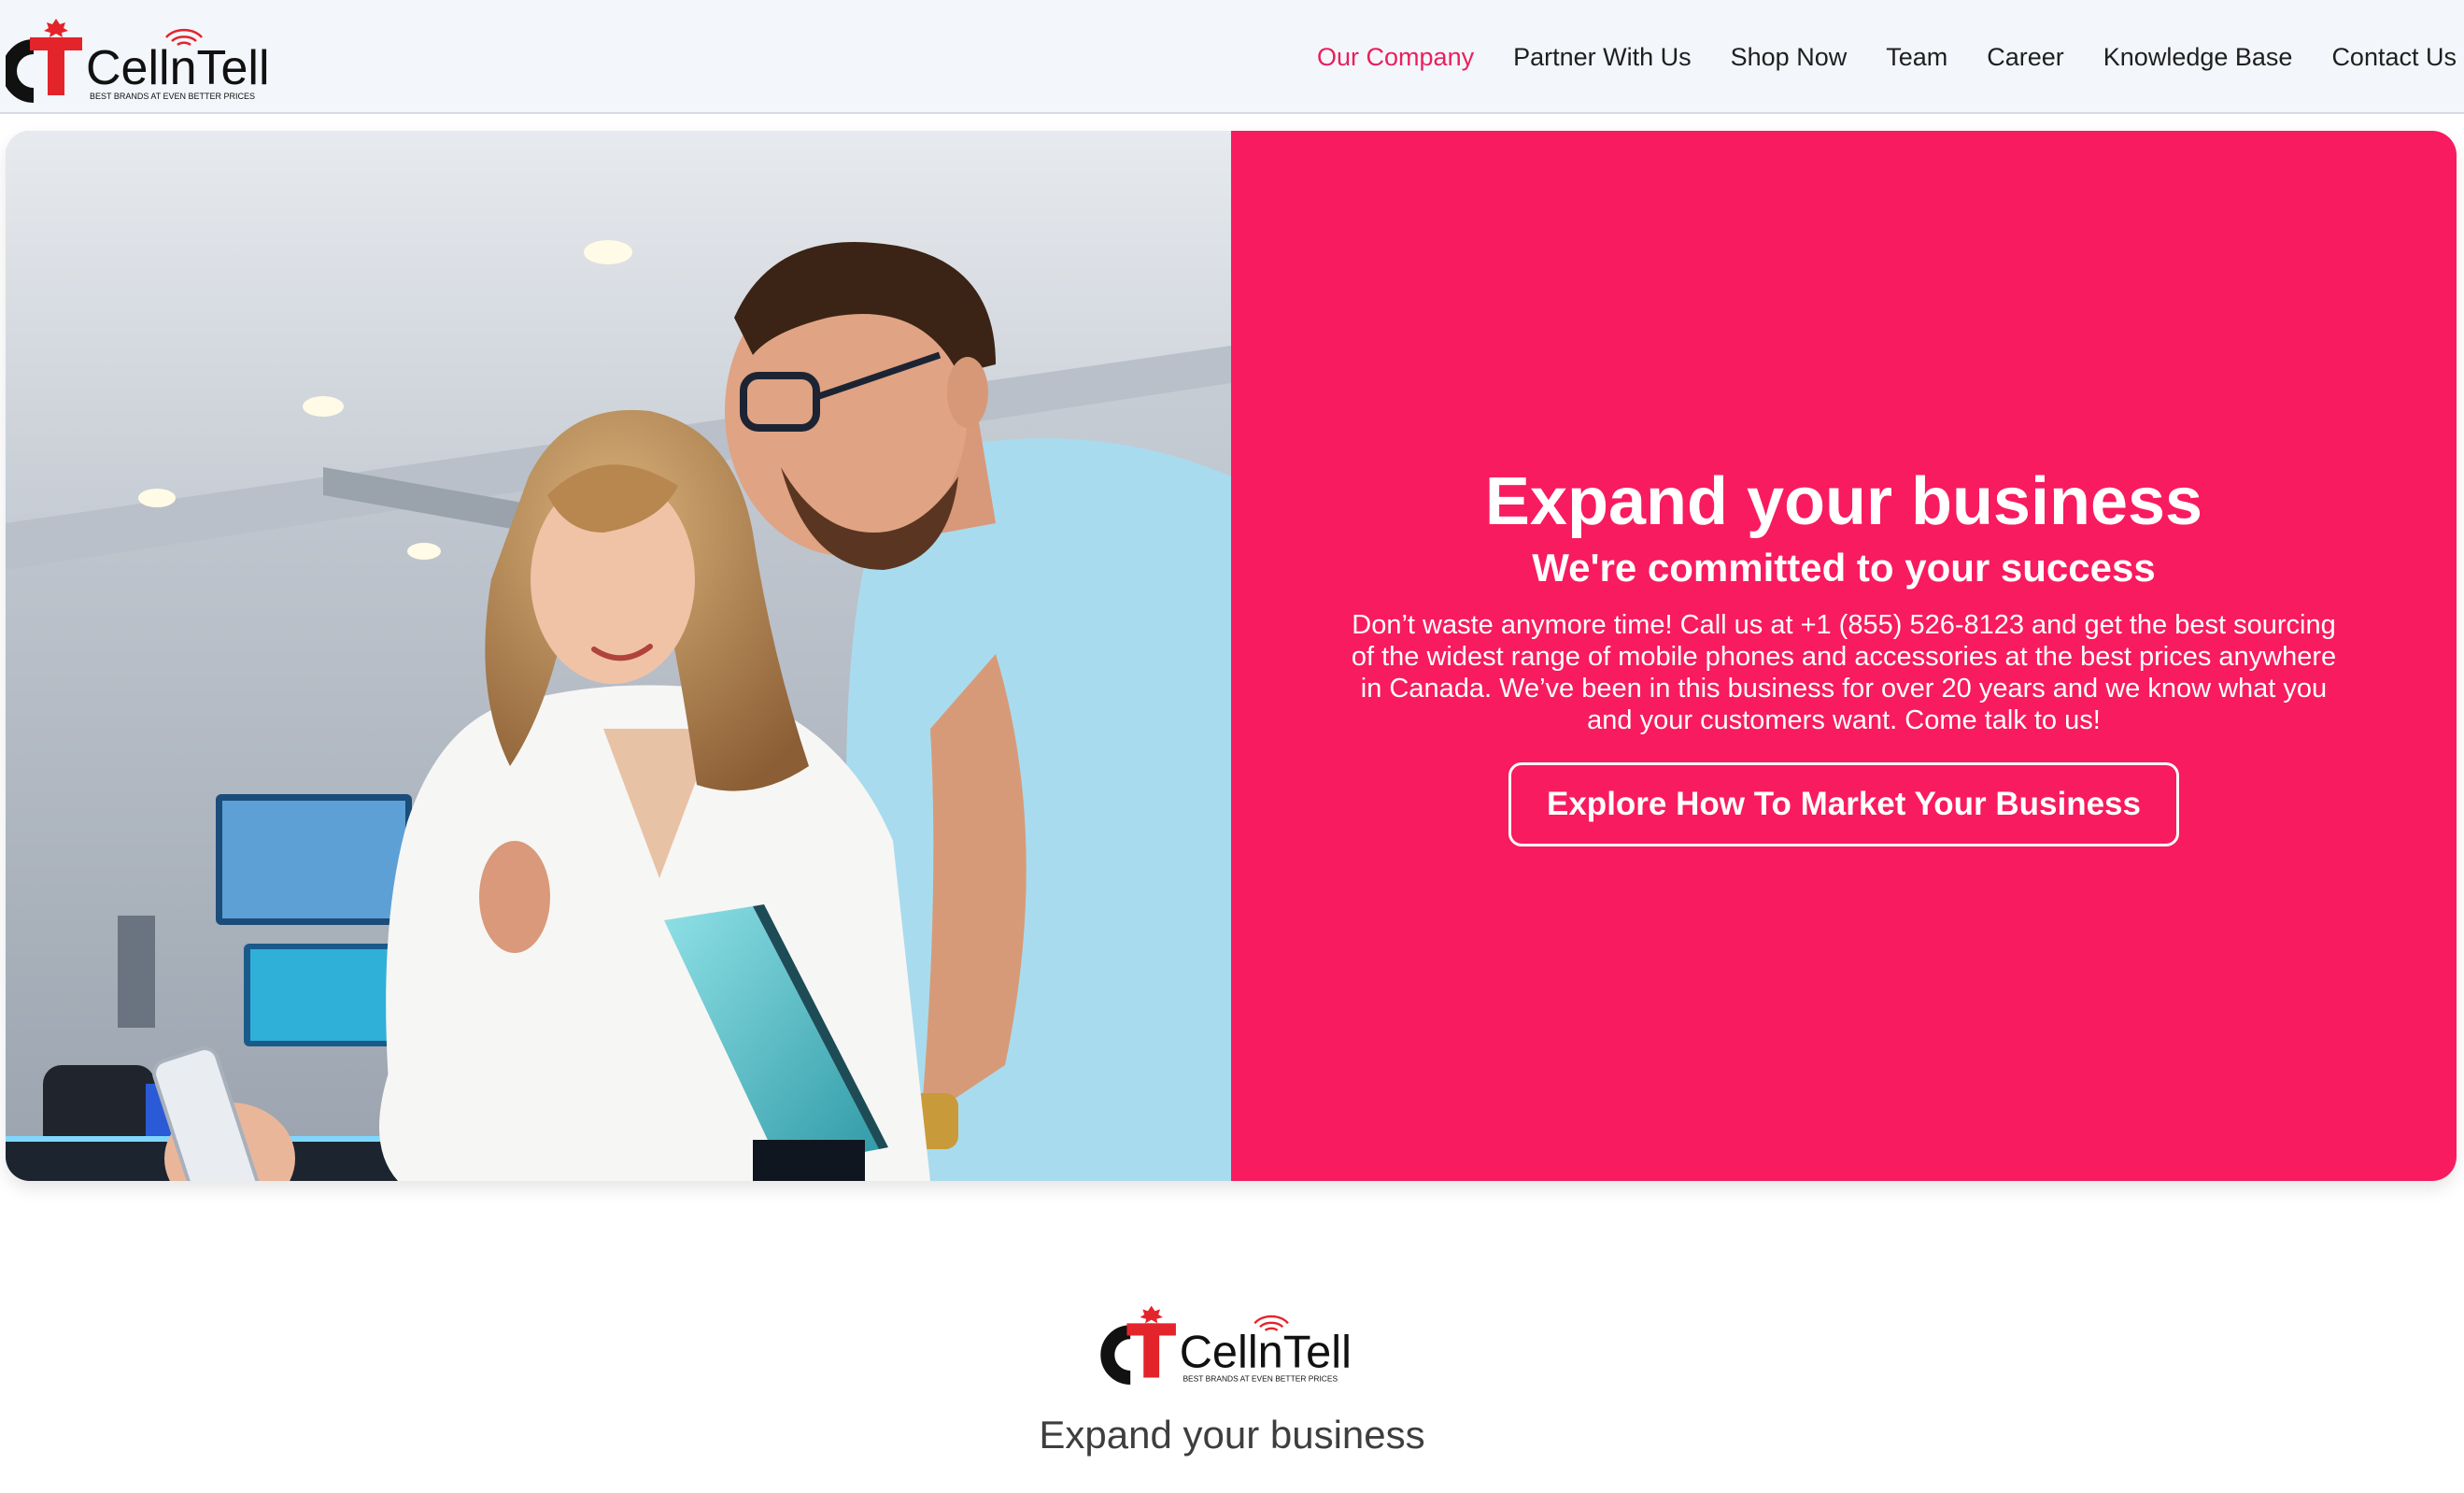 The width and height of the screenshot is (2464, 1493). What do you see at coordinates (2026, 57) in the screenshot?
I see `nav-item-career: Career` at bounding box center [2026, 57].